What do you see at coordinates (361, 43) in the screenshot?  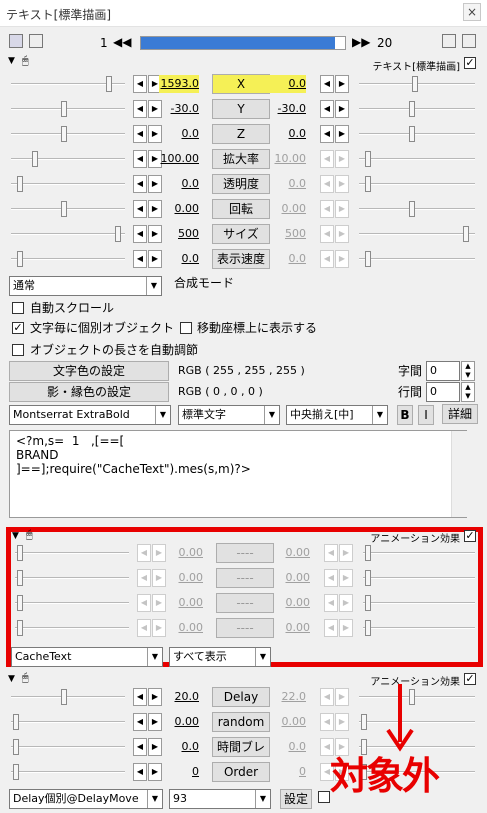 I see `forward-icon: ▶▶` at bounding box center [361, 43].